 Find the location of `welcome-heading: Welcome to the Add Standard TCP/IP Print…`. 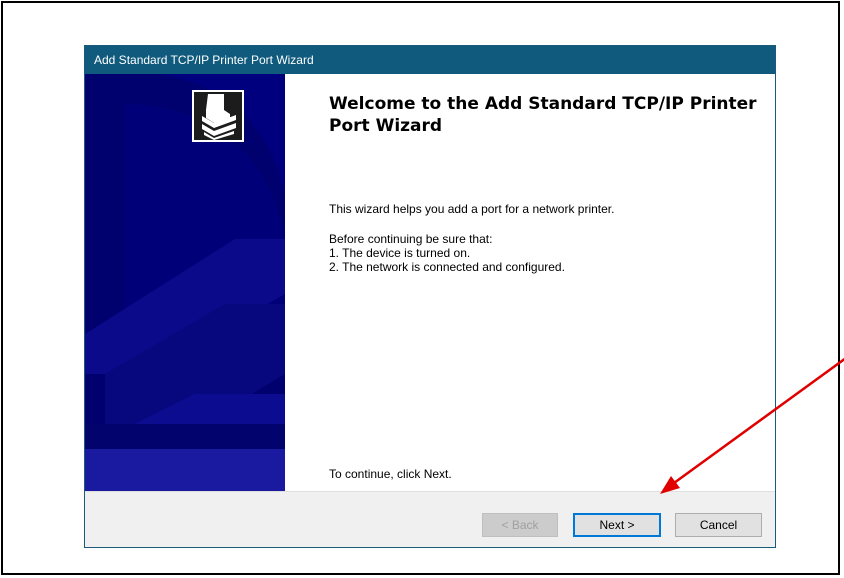

welcome-heading: Welcome to the Add Standard TCP/IP Print… is located at coordinates (543, 115).